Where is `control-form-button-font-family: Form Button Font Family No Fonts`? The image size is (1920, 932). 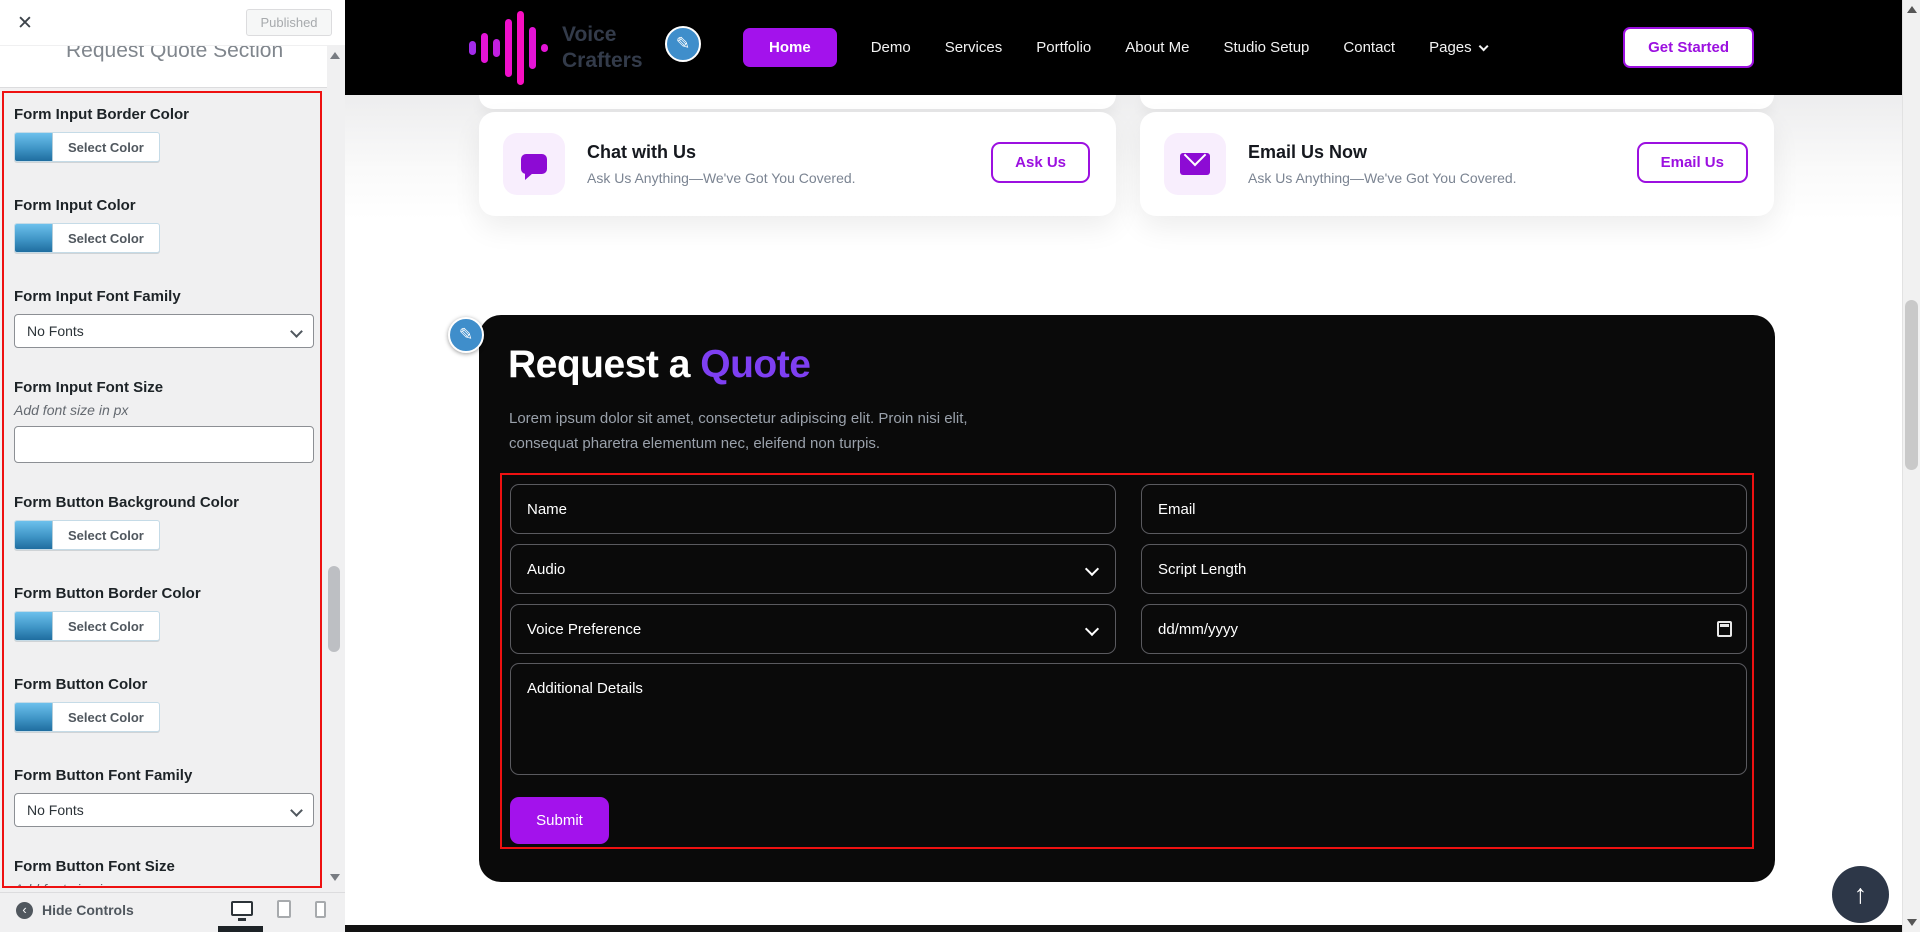
control-form-button-font-family: Form Button Font Family No Fonts is located at coordinates (164, 797).